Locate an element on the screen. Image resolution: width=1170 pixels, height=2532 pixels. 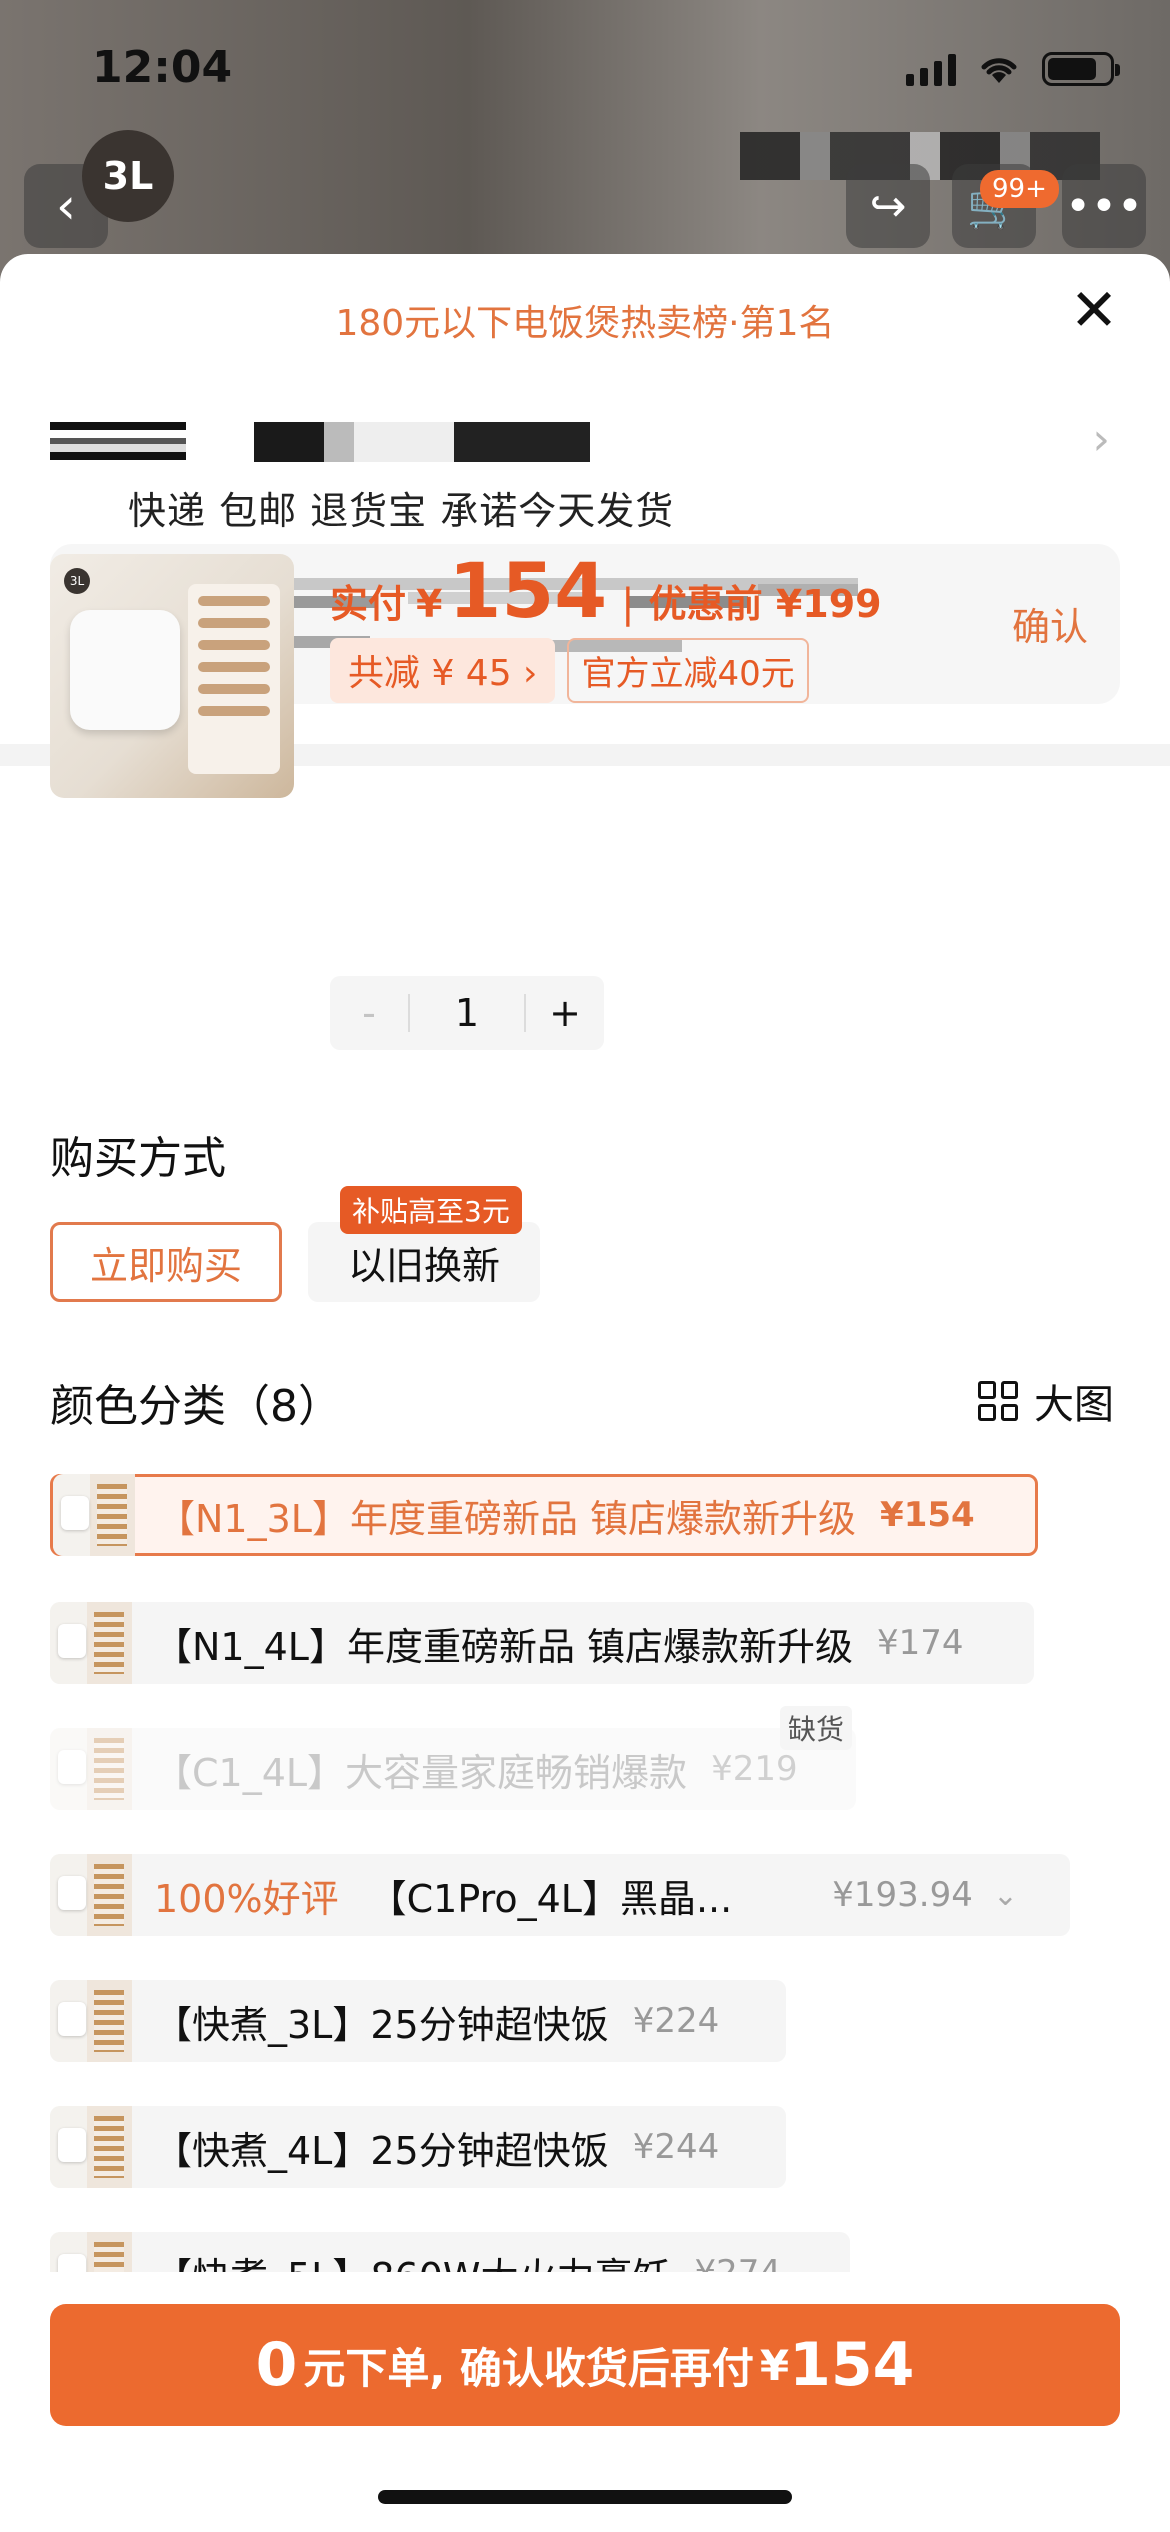
place-order-button: 0 元下单, 确认收货后再付 ¥ 154 is located at coordinates (585, 2365).